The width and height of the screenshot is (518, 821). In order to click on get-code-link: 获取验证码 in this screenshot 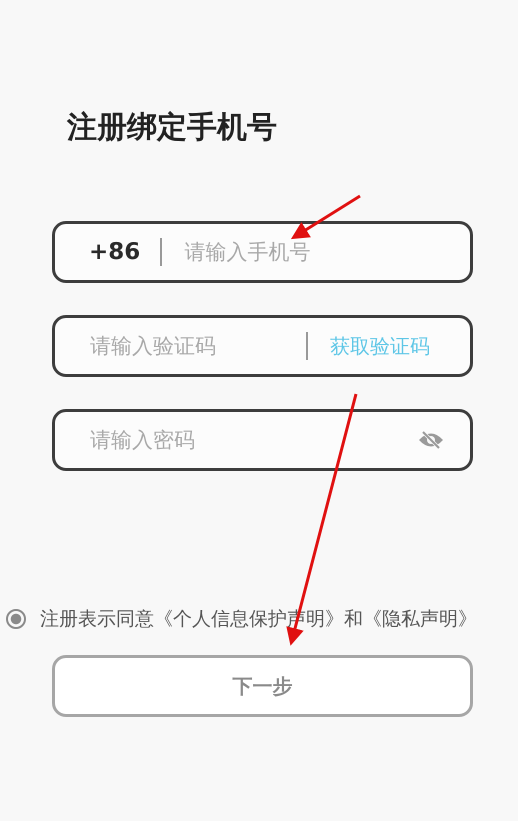, I will do `click(380, 346)`.